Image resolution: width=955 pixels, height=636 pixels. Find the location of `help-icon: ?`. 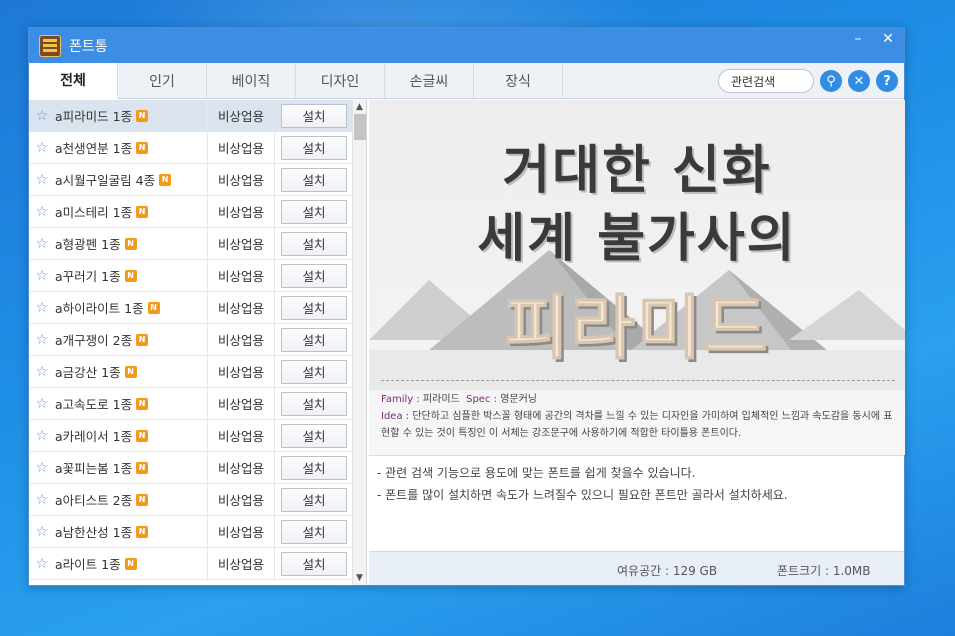

help-icon: ? is located at coordinates (887, 81).